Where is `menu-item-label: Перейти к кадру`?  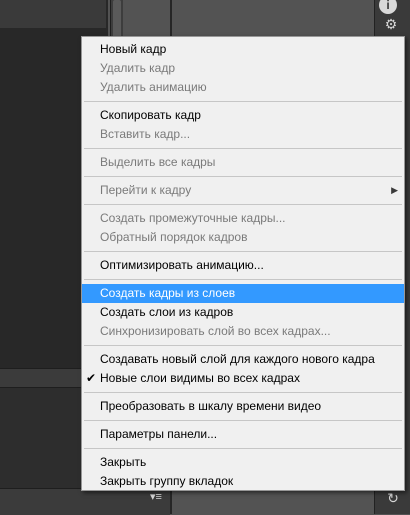
menu-item-label: Перейти к кадру is located at coordinates (146, 190).